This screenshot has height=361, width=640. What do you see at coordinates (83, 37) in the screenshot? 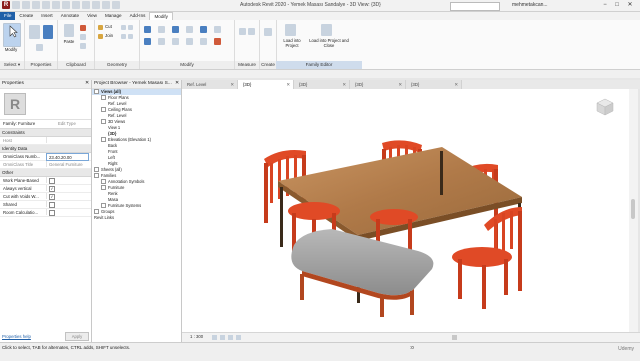
I see `copy-icon` at bounding box center [83, 37].